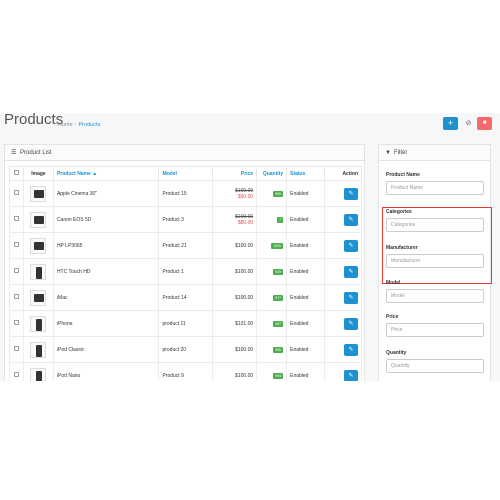 This screenshot has width=500, height=500. I want to click on page-header: Products Home › Products + ⊘ ■, so click(250, 123).